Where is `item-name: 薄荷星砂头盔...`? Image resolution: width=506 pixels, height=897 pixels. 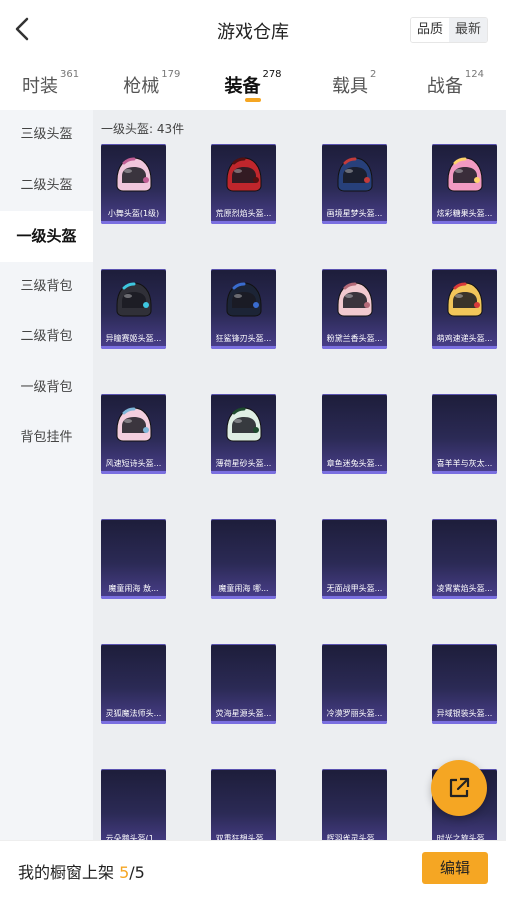 item-name: 薄荷星砂头盔... is located at coordinates (243, 463).